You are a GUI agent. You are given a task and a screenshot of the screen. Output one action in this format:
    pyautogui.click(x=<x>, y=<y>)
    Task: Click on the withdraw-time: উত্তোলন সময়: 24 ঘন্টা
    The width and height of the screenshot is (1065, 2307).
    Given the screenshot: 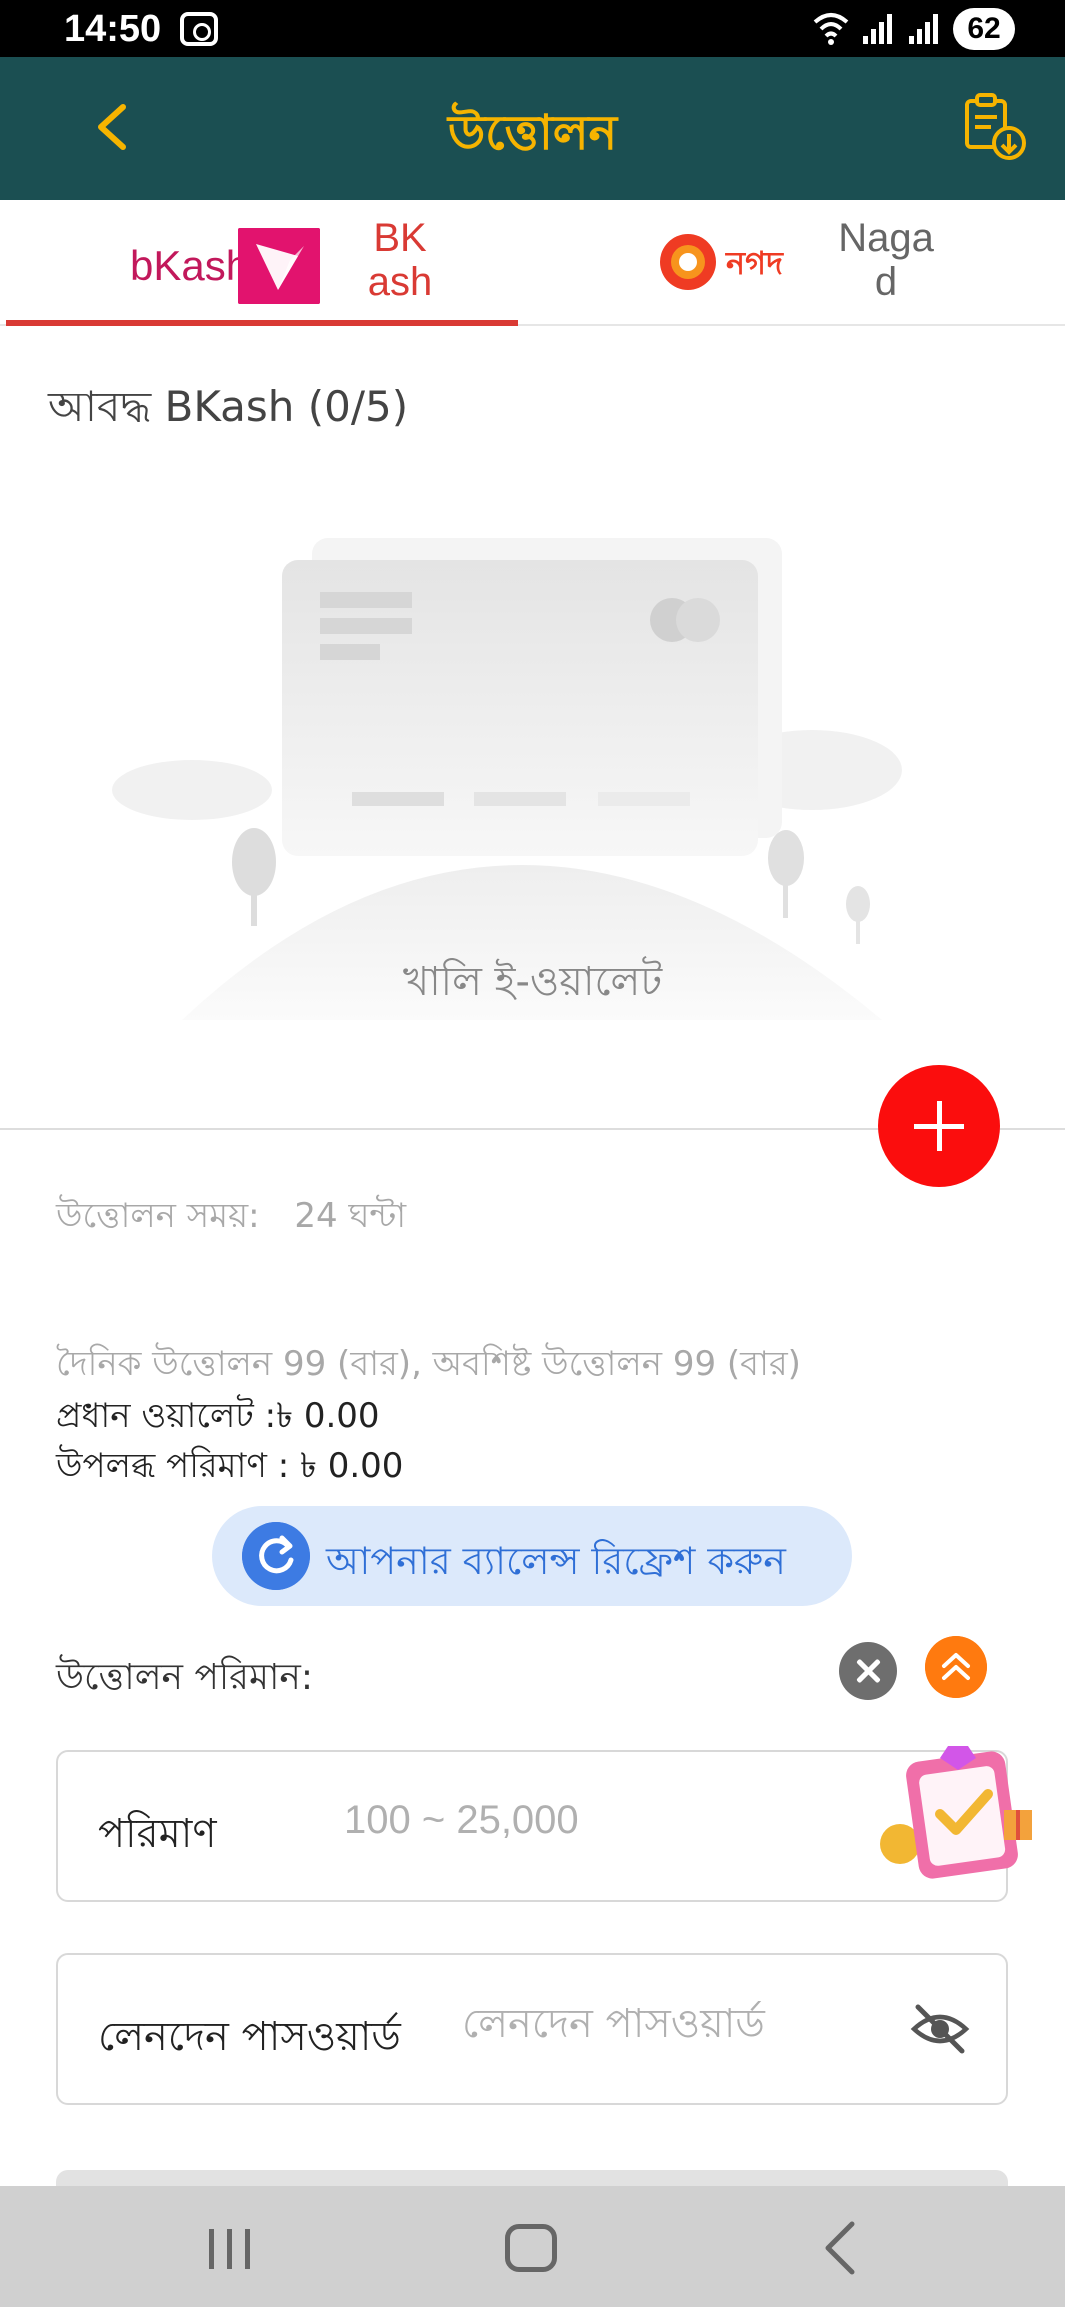 What is the action you would take?
    pyautogui.click(x=231, y=1218)
    